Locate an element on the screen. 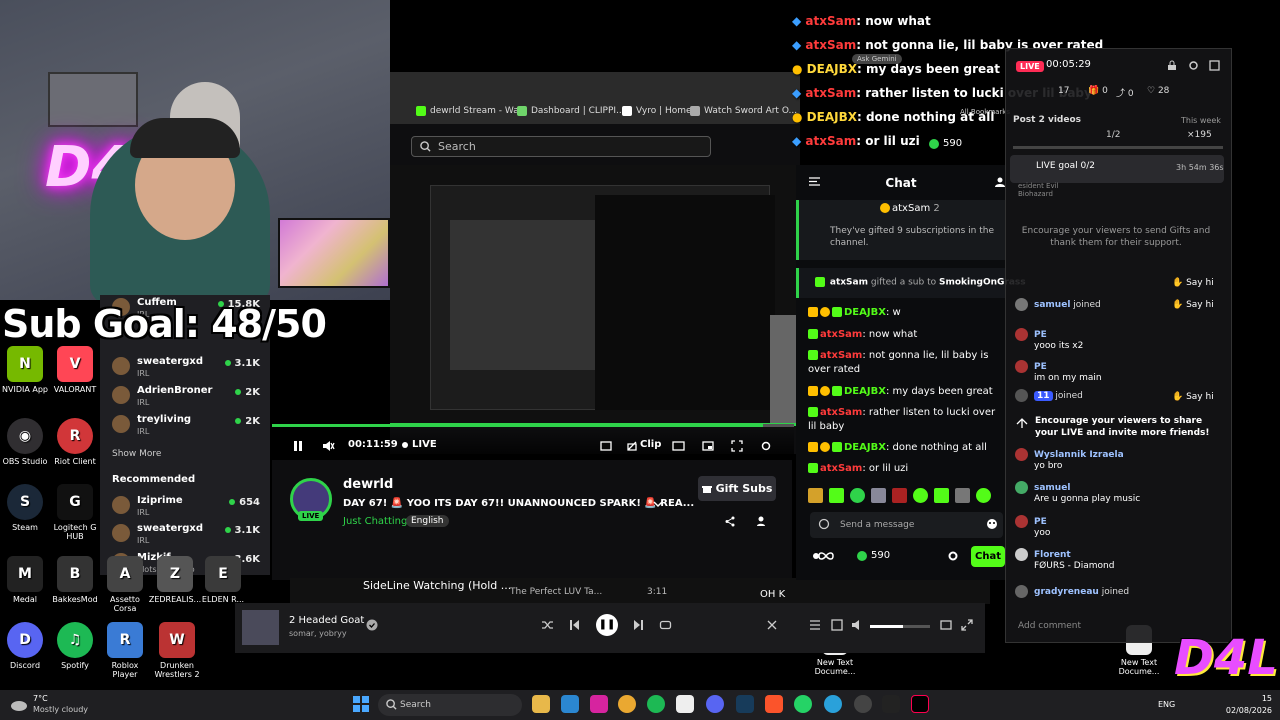 The height and width of the screenshot is (720, 1280). desktop-icon-nvidia: N NVIDIA App is located at coordinates (26, 370).